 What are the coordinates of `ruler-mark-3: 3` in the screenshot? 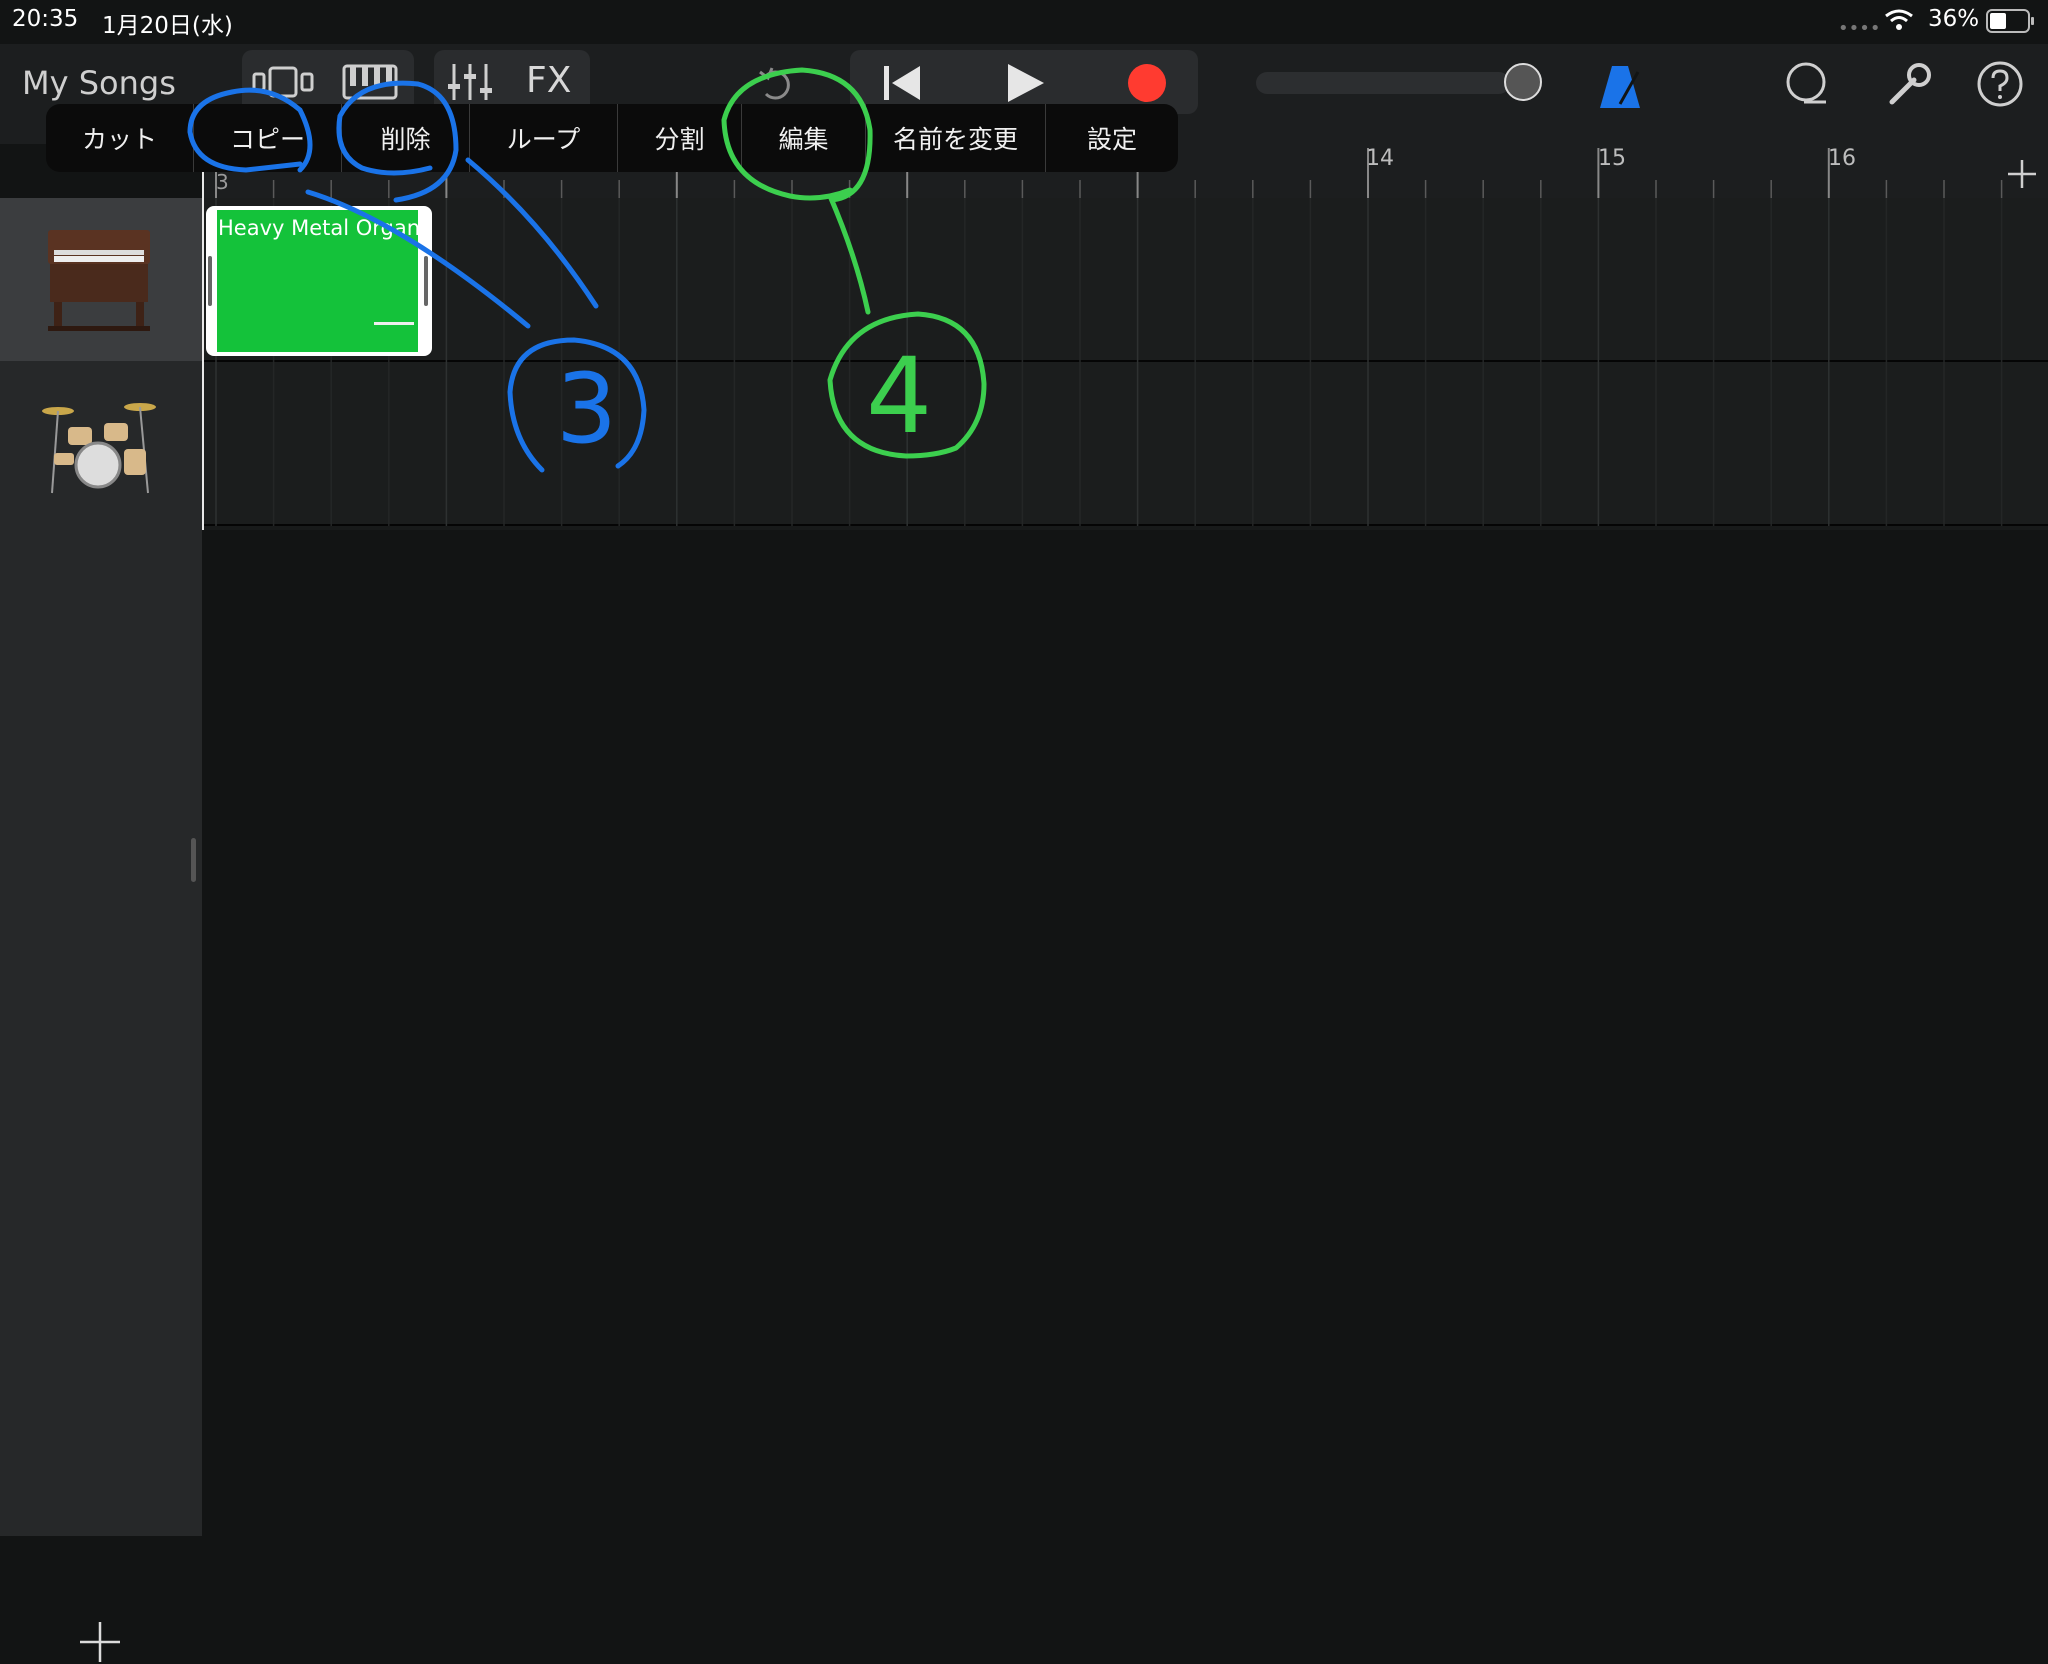 It's located at (222, 182).